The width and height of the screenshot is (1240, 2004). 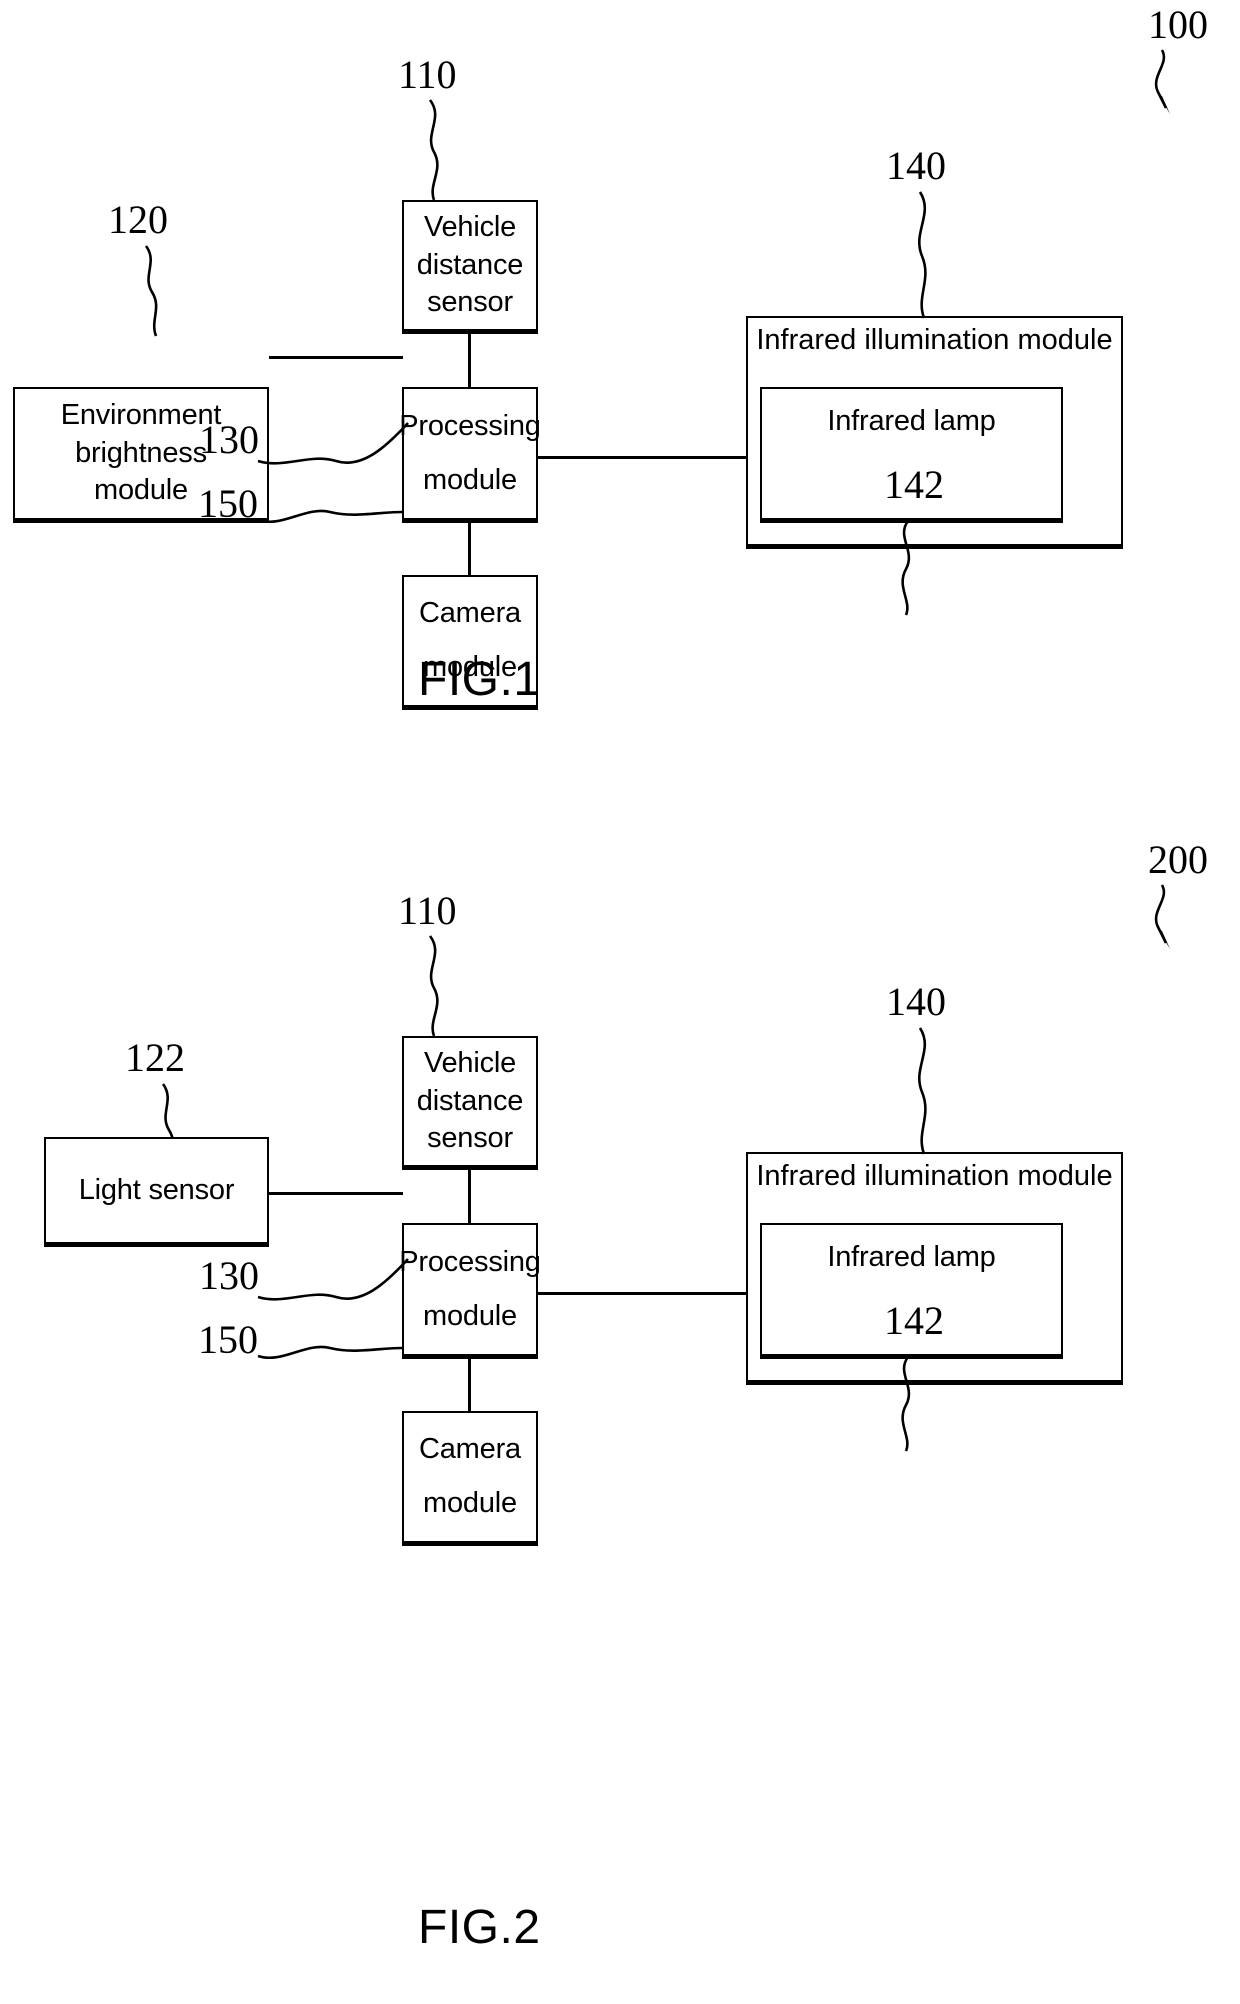 I want to click on connector-lightsensor-to-processing, so click(x=336, y=1193).